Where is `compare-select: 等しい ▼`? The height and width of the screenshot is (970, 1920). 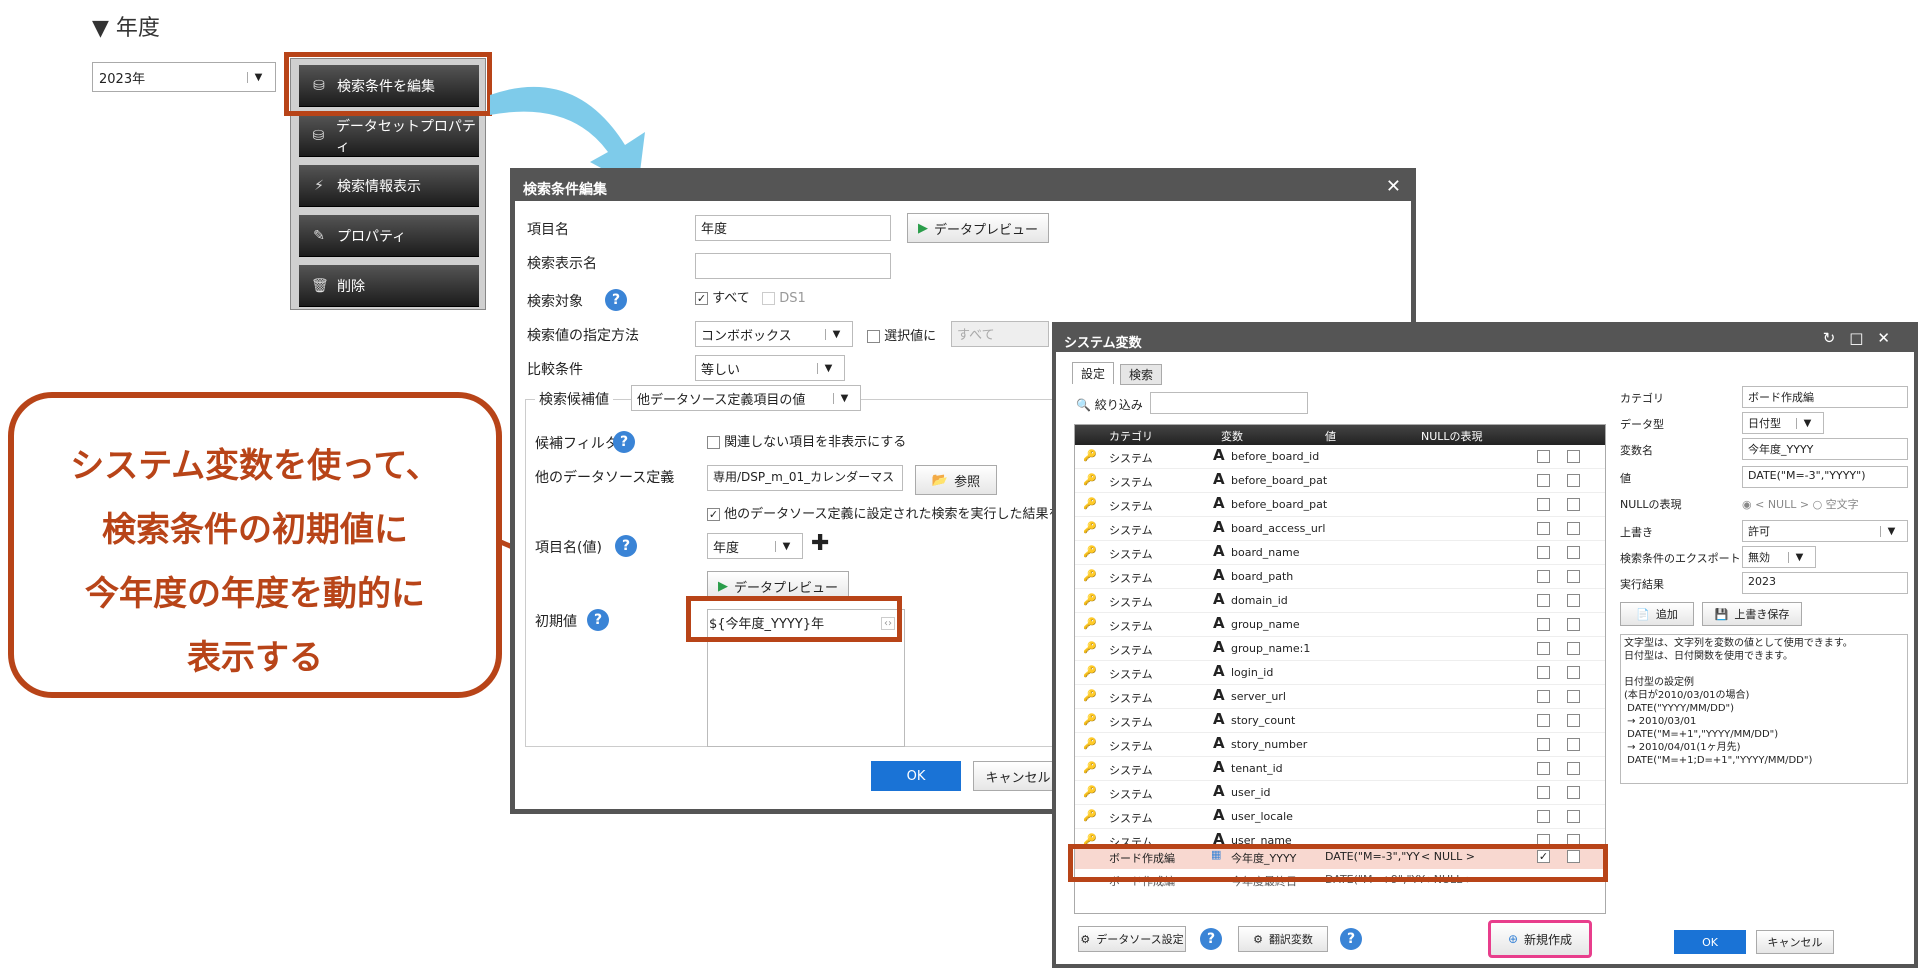 compare-select: 等しい ▼ is located at coordinates (770, 368).